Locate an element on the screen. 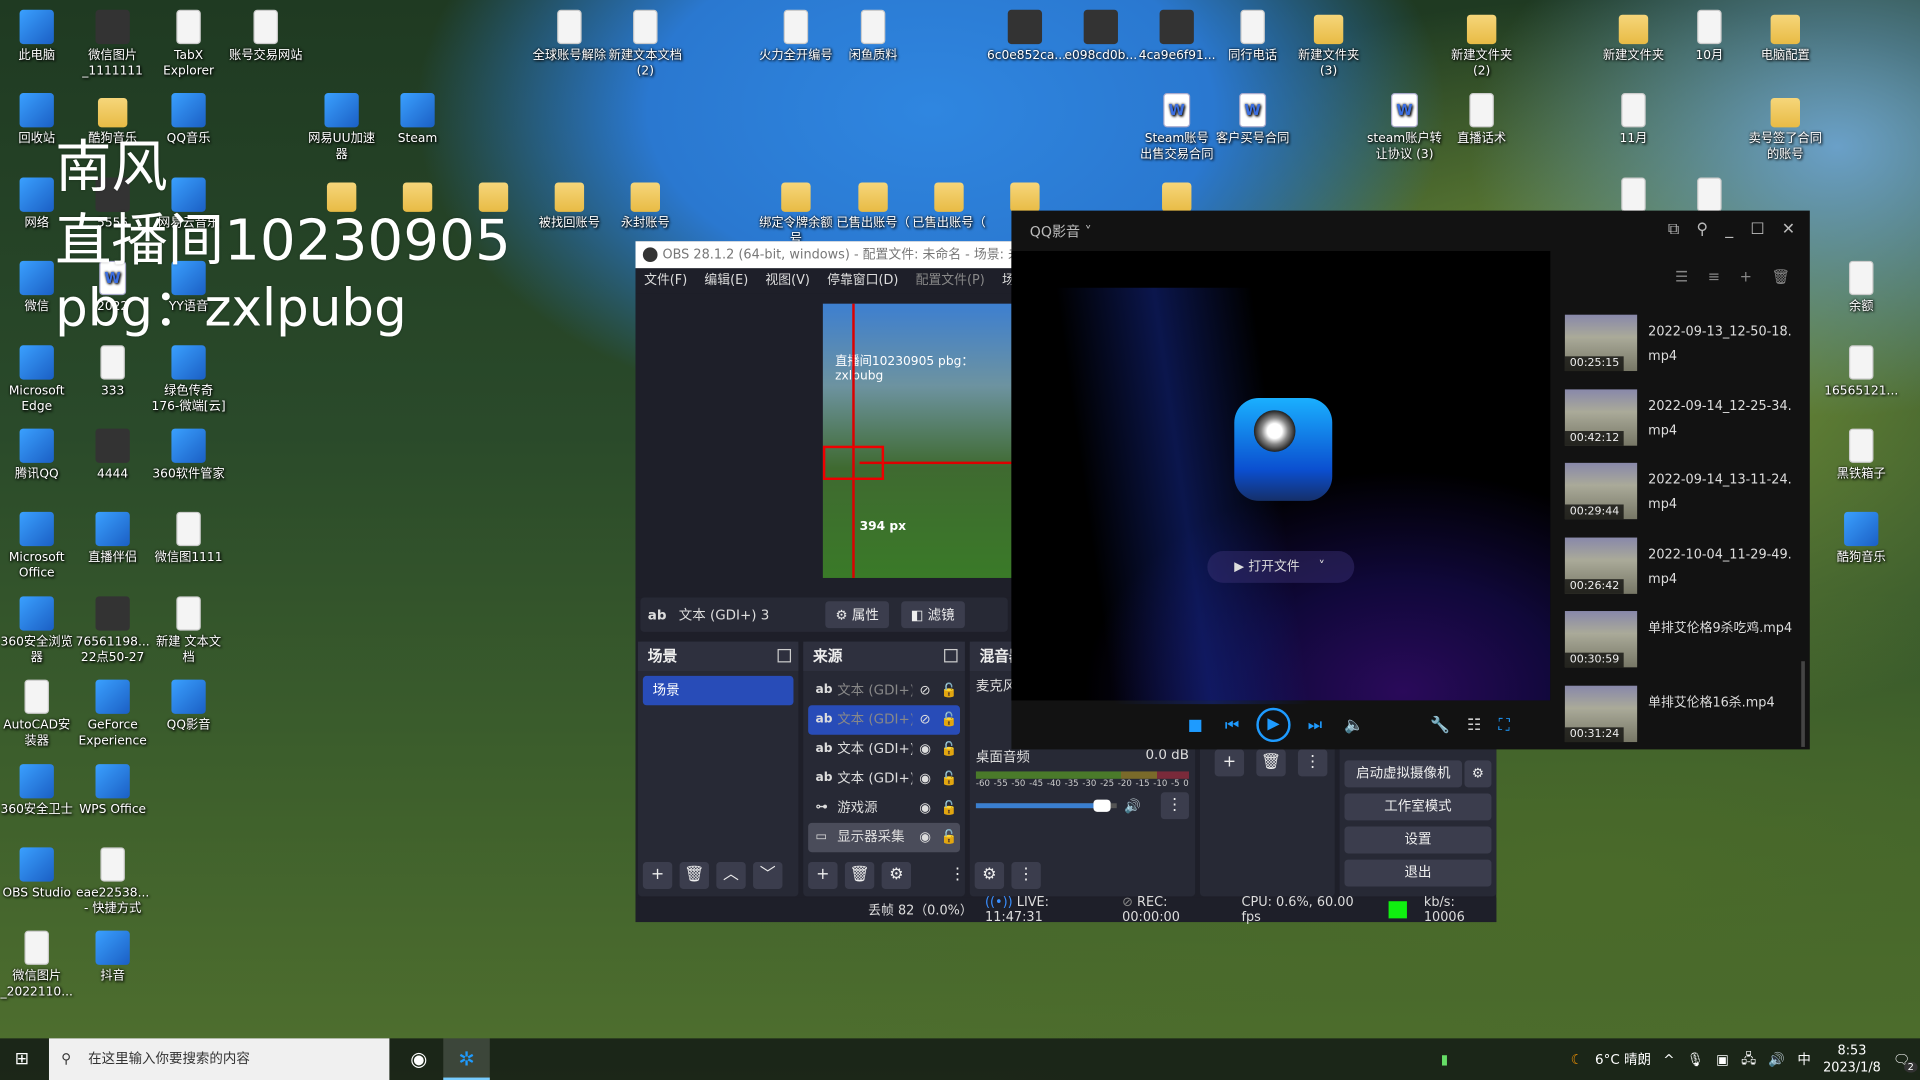  desktop-icon: AutoCAD安装器 is located at coordinates (37, 714).